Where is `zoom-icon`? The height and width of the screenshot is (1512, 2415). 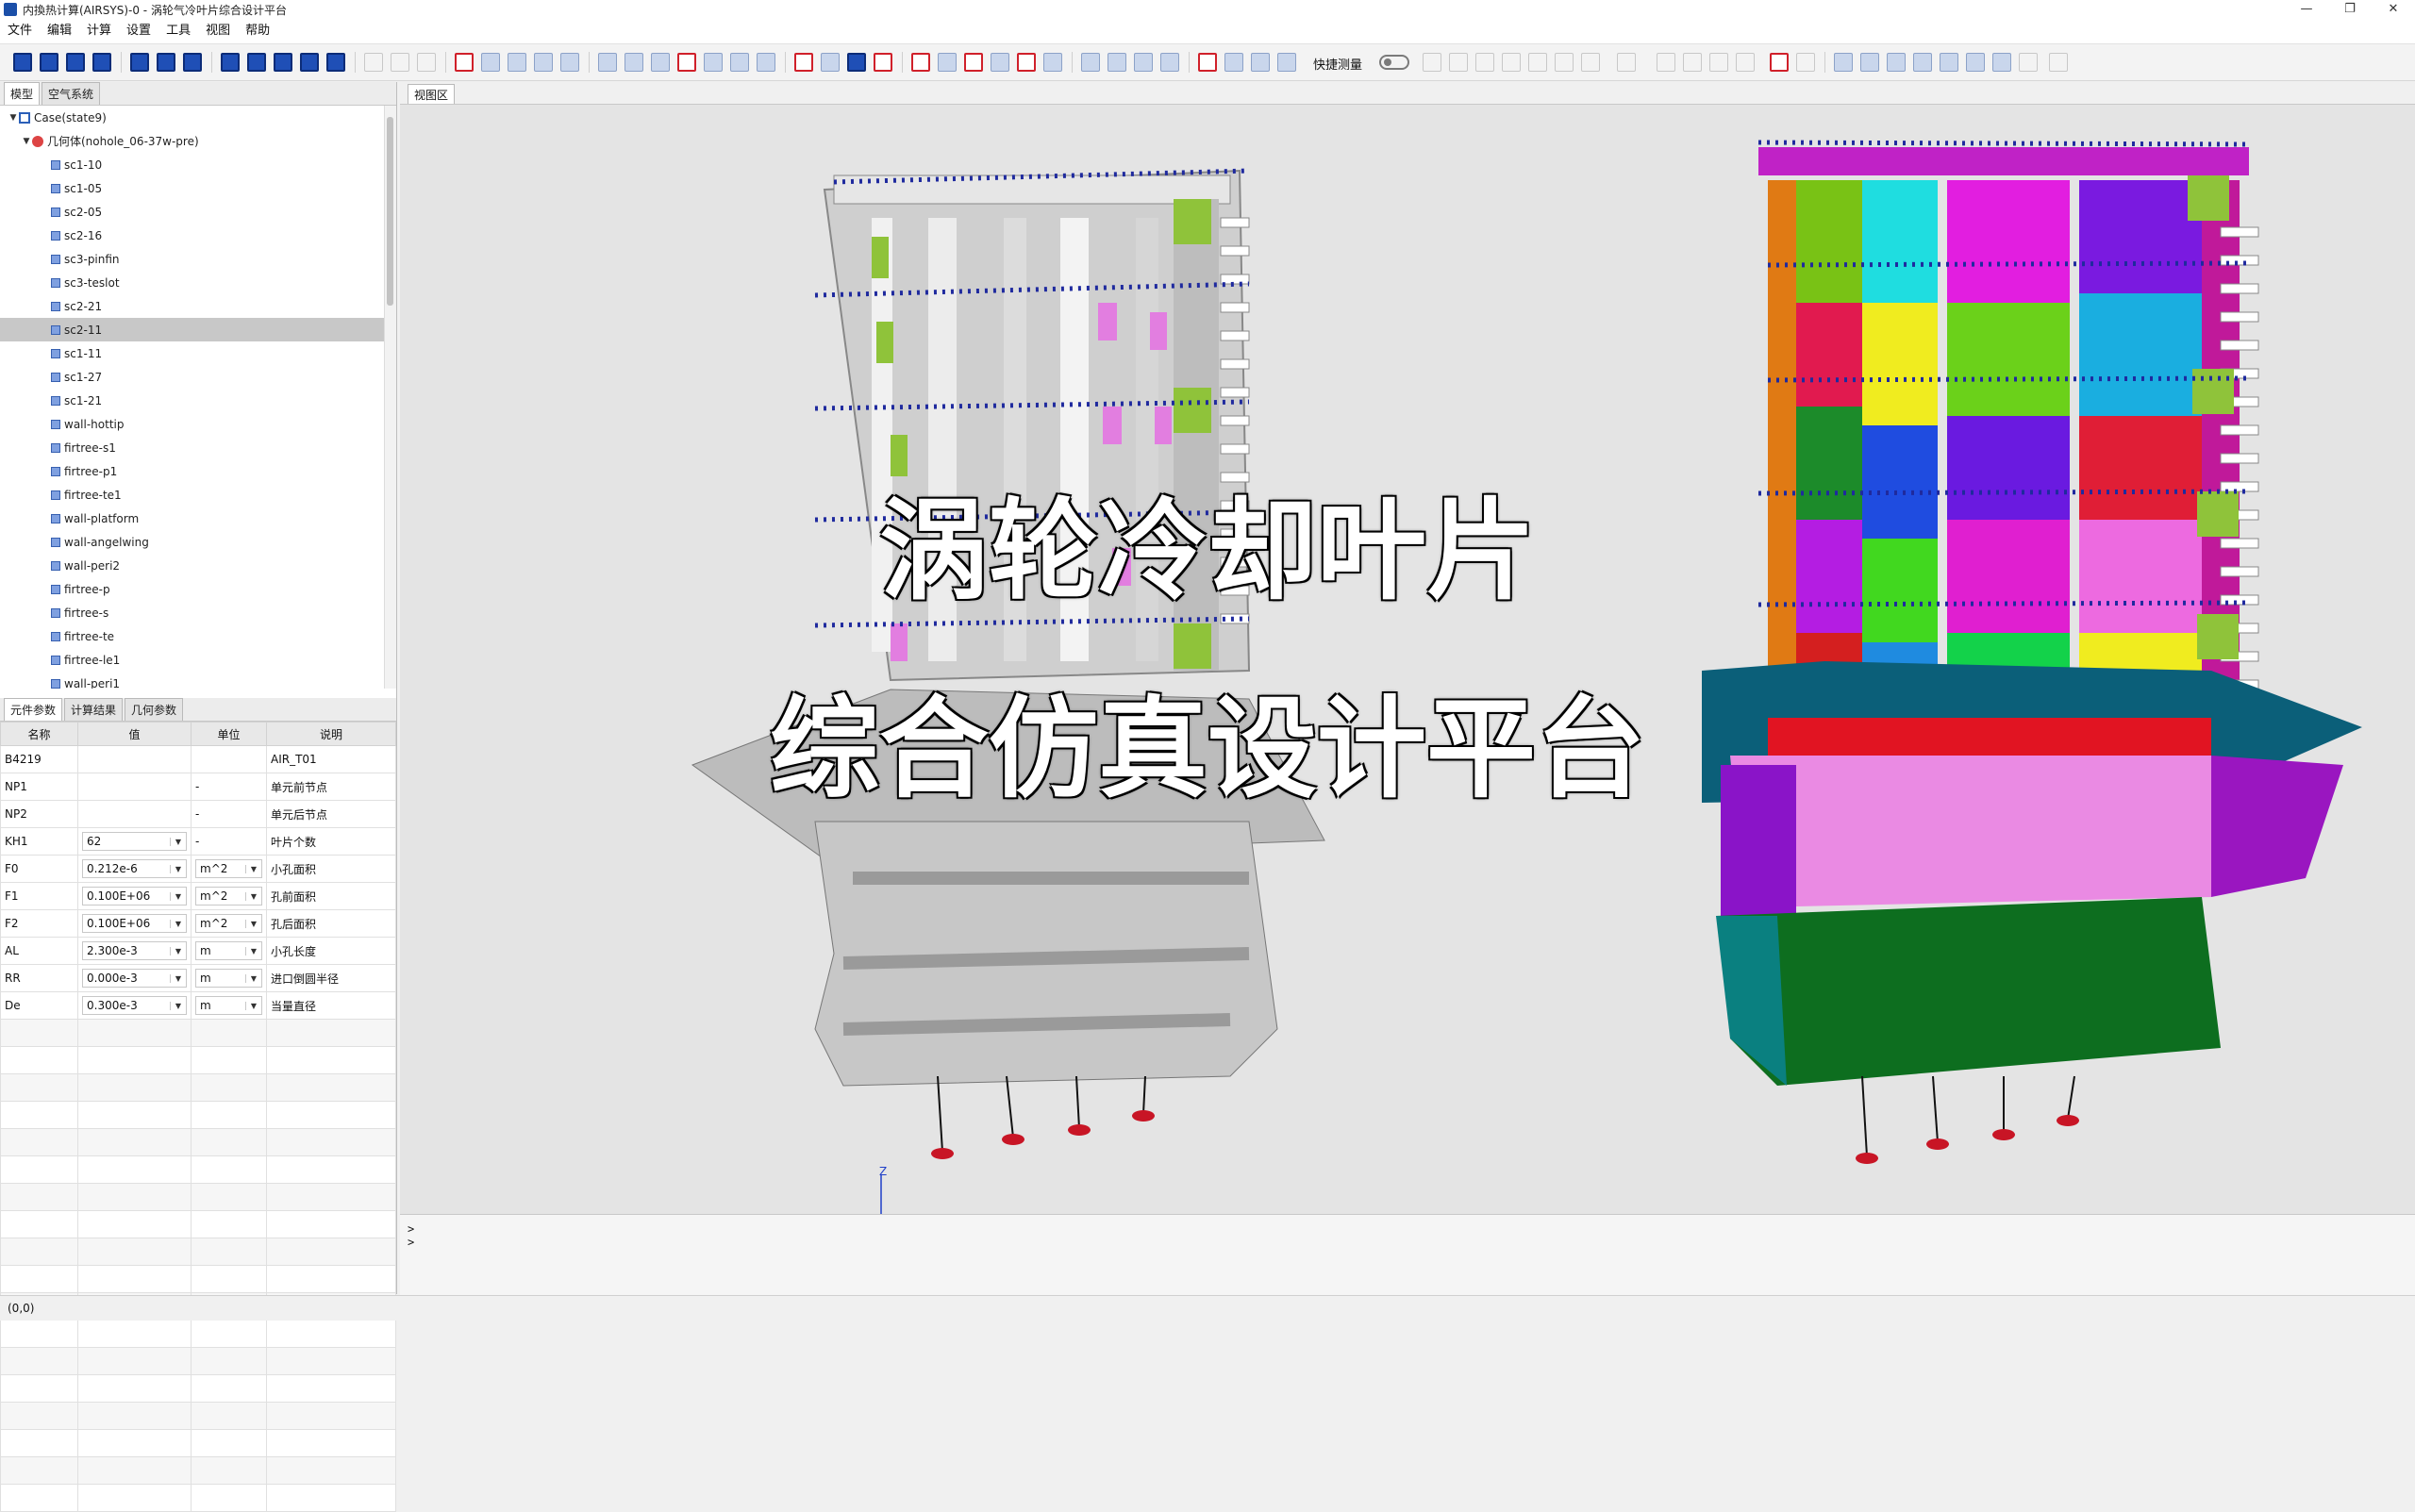 zoom-icon is located at coordinates (517, 62).